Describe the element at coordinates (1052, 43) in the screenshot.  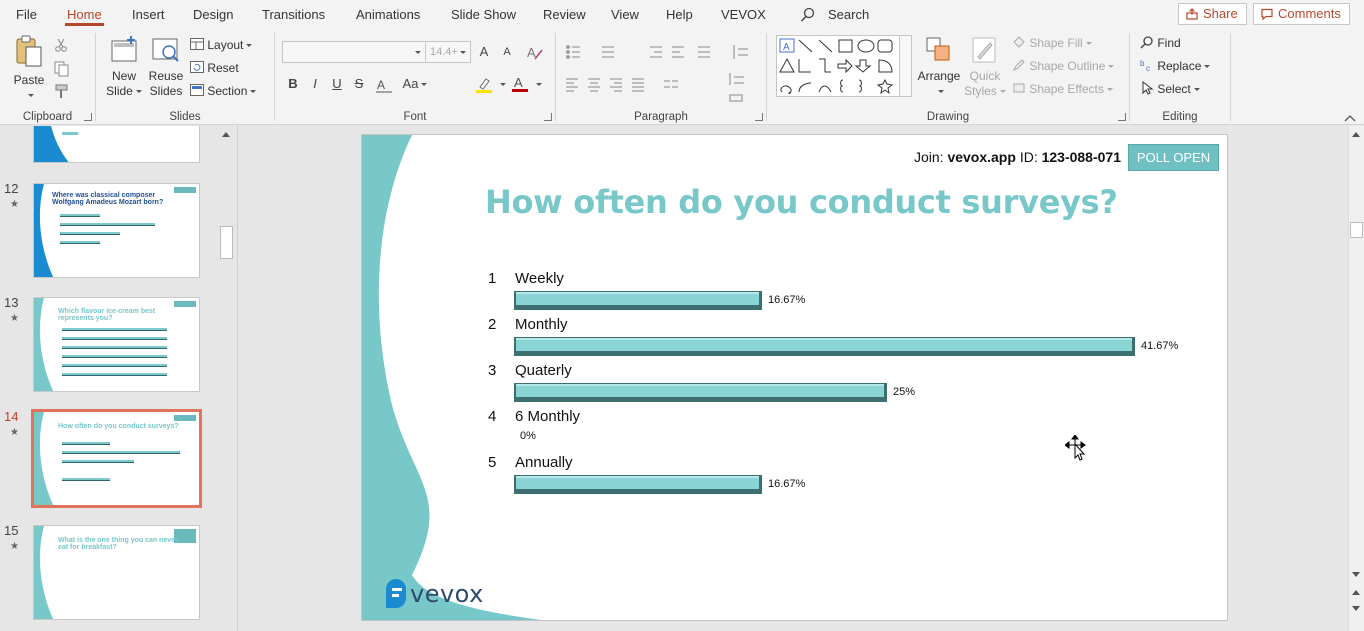
I see `shape-fill-button: Shape Fill` at that location.